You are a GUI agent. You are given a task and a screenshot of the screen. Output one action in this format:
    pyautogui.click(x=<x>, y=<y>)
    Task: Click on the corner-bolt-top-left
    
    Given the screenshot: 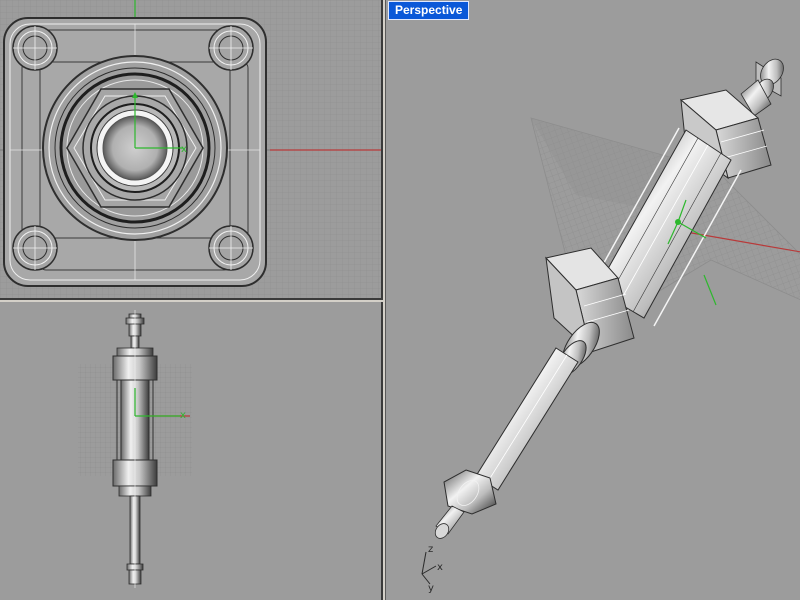 What is the action you would take?
    pyautogui.click(x=35, y=48)
    